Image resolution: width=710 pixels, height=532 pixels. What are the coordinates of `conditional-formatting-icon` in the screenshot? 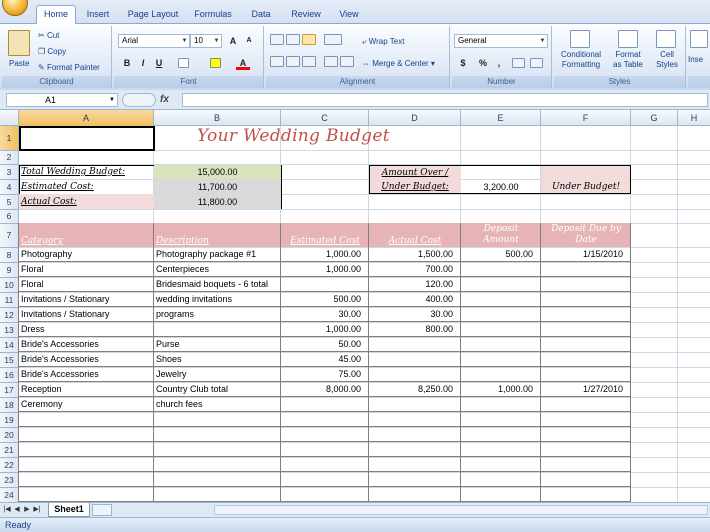 It's located at (580, 39).